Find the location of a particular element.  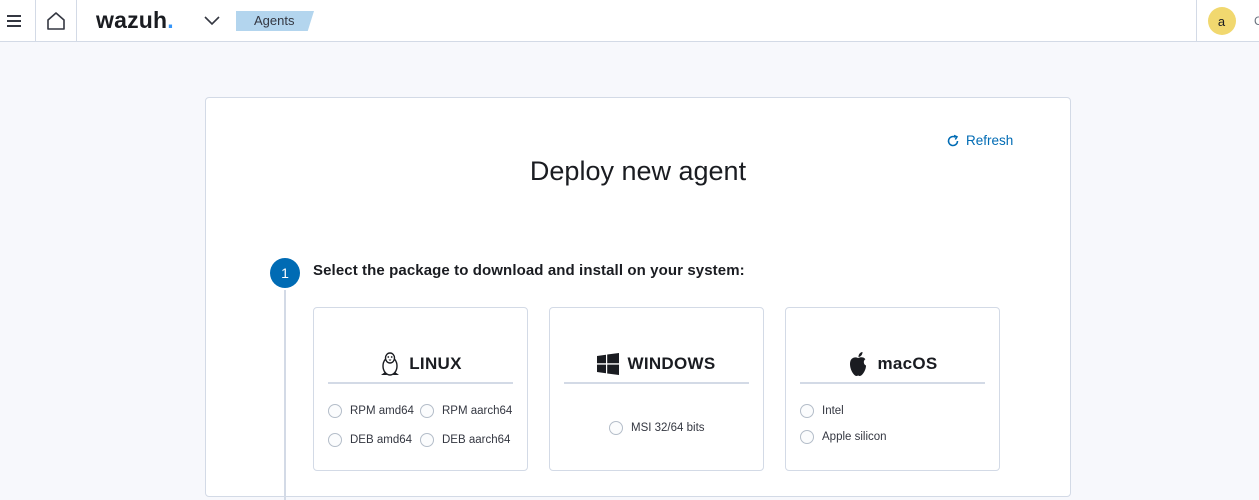

option-label: RPM amd64 is located at coordinates (382, 411).